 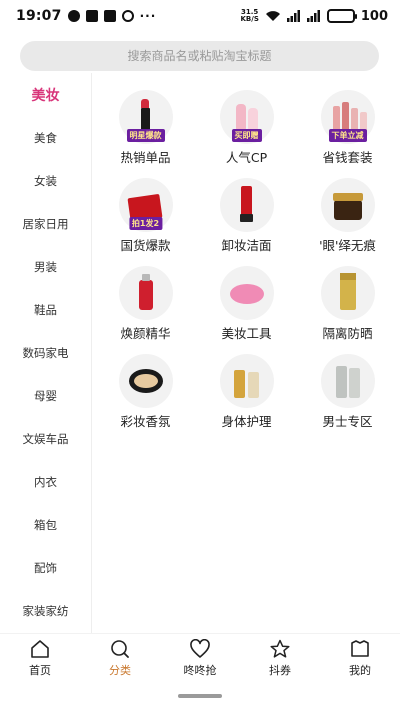 I want to click on nav-category-label: 分类, so click(x=120, y=670).